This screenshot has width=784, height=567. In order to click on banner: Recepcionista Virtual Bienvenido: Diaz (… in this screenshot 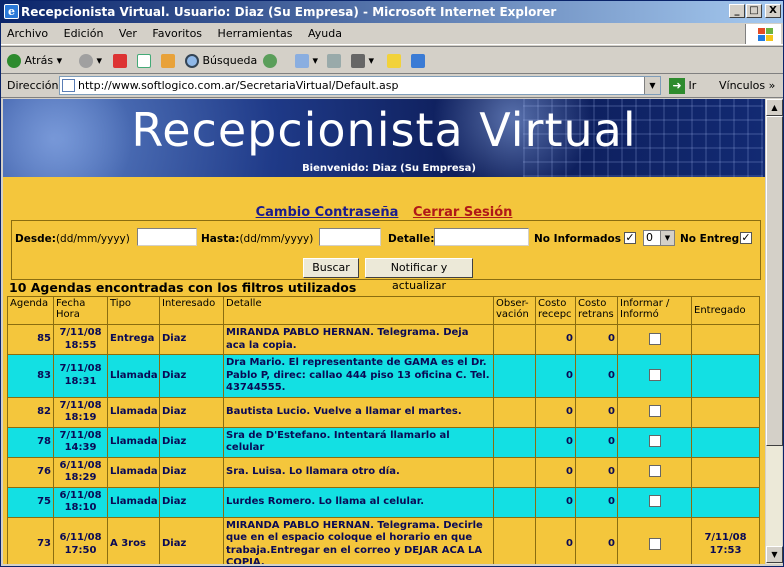, I will do `click(384, 138)`.